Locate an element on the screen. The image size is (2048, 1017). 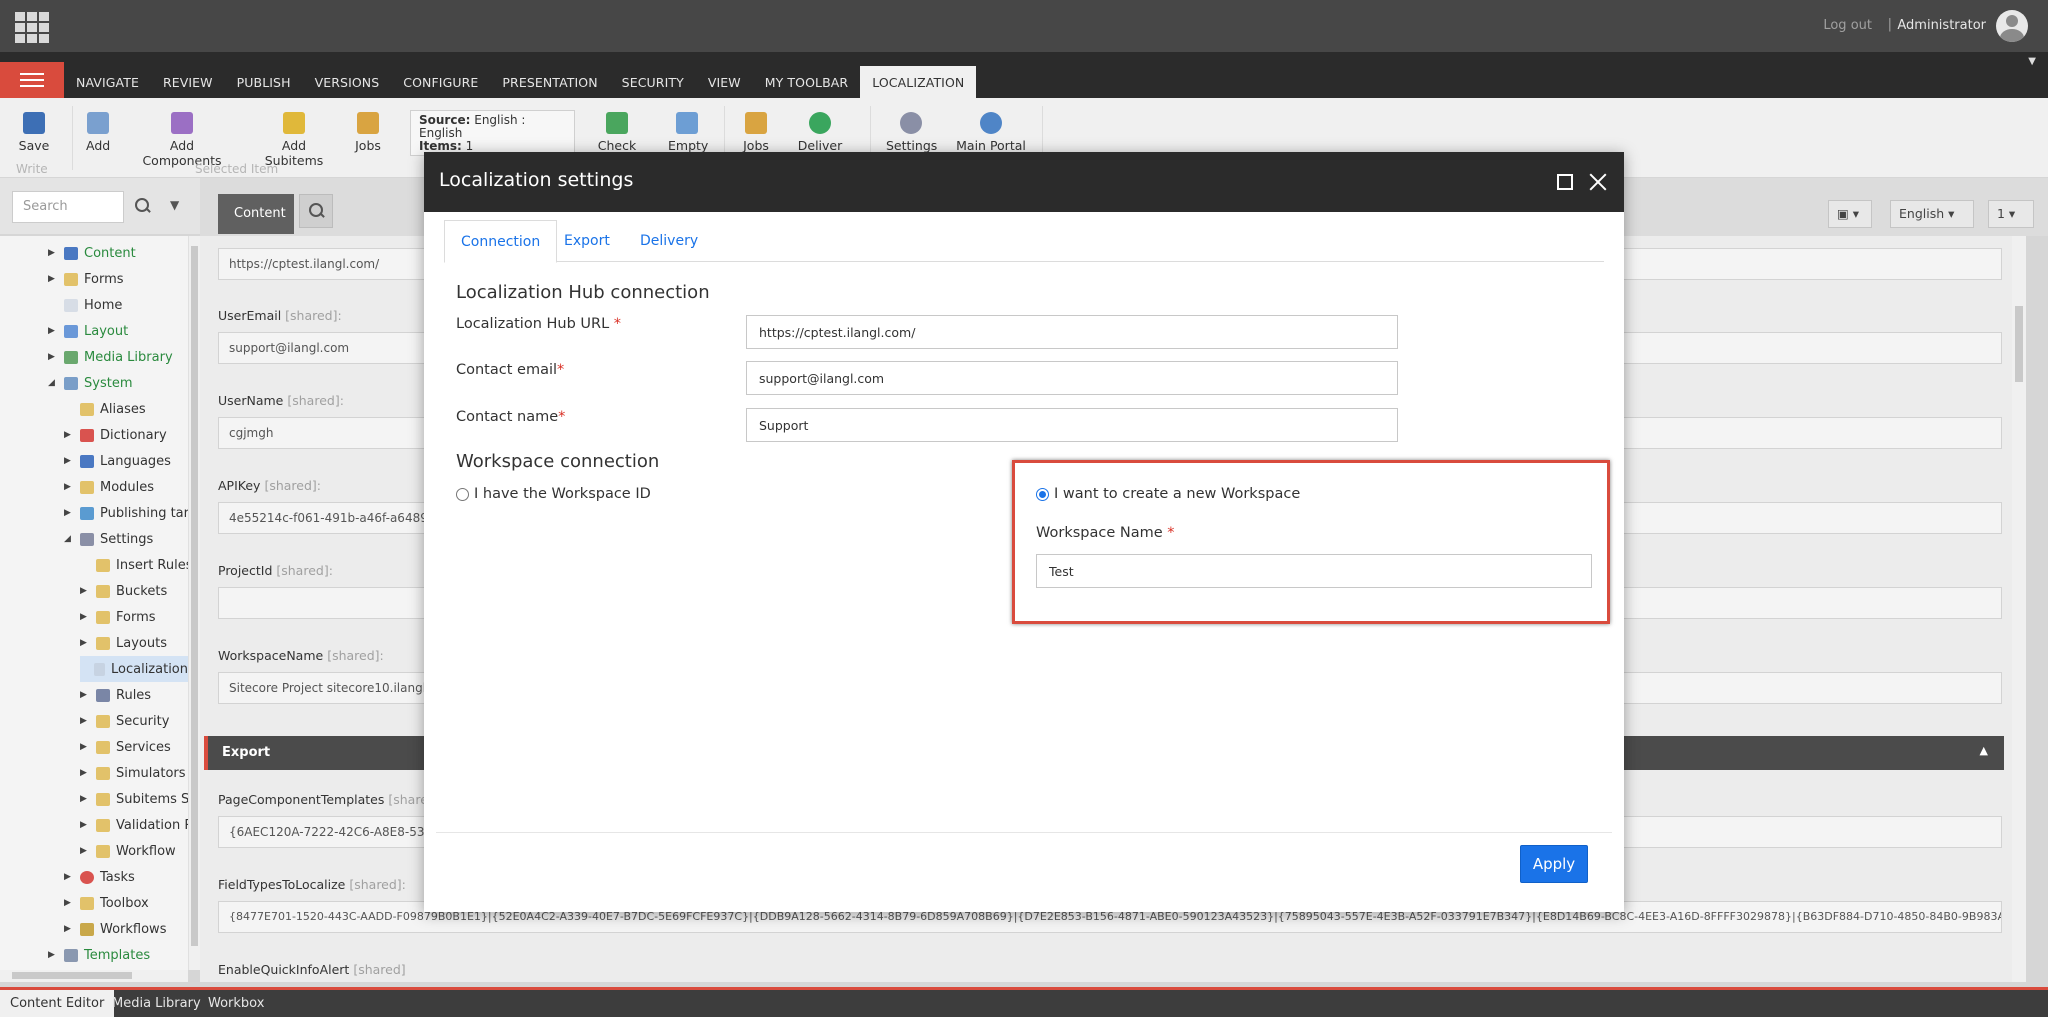
radio-have-workspace-id-label: I have the Workspace ID is located at coordinates (562, 494).